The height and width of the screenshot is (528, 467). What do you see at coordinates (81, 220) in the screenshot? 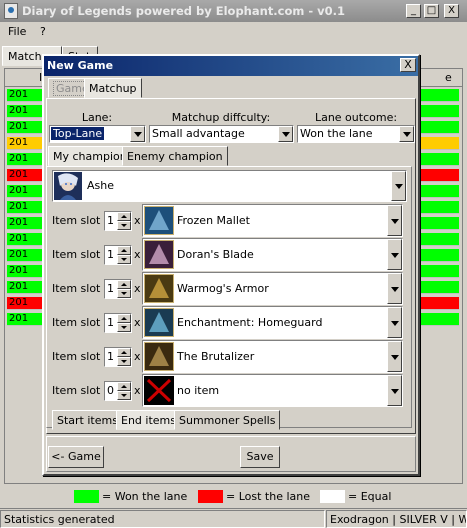
I see `item-slot-label: Item slot 1` at bounding box center [81, 220].